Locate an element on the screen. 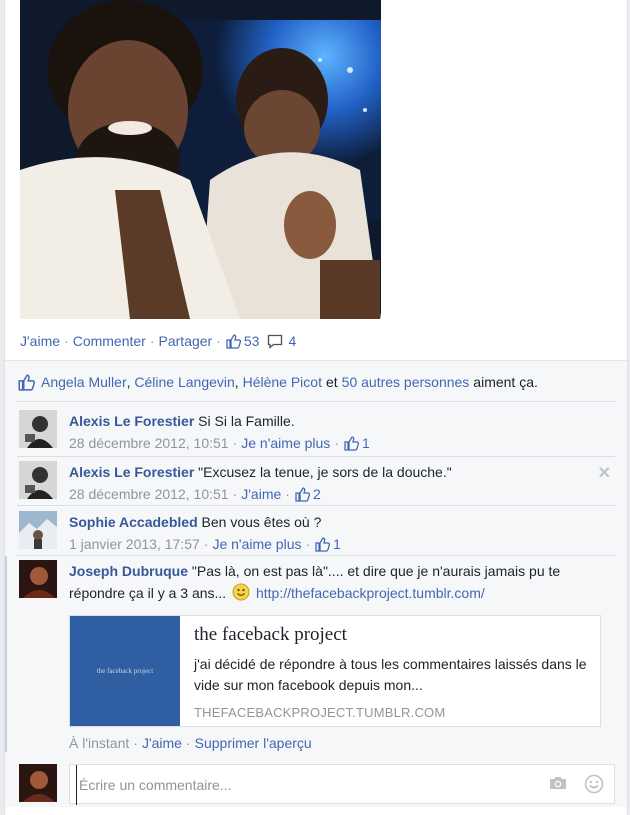 The height and width of the screenshot is (815, 630). comments-count: 4 is located at coordinates (281, 341).